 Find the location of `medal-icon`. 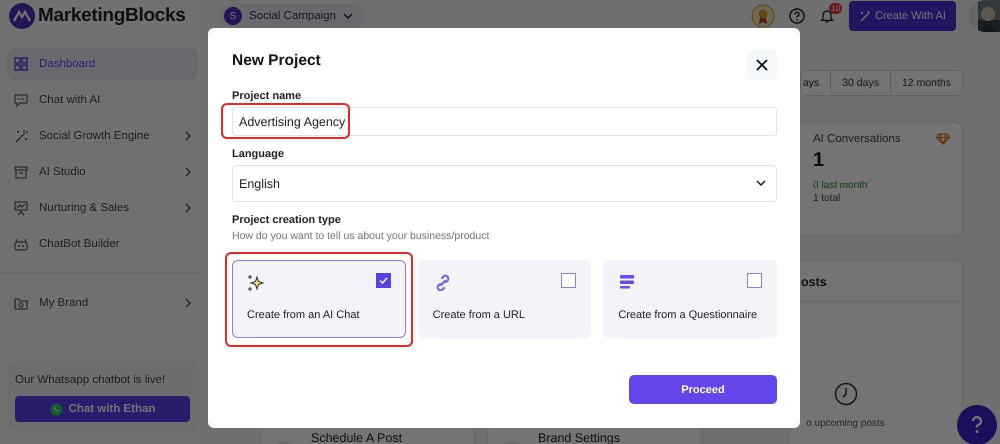

medal-icon is located at coordinates (763, 16).